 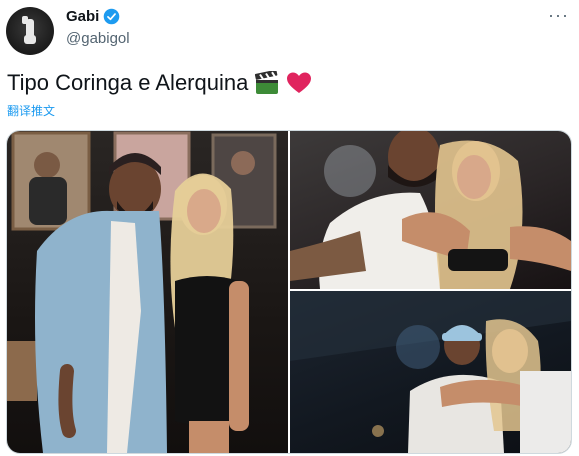 I want to click on clapper-board-emoji, so click(x=267, y=82).